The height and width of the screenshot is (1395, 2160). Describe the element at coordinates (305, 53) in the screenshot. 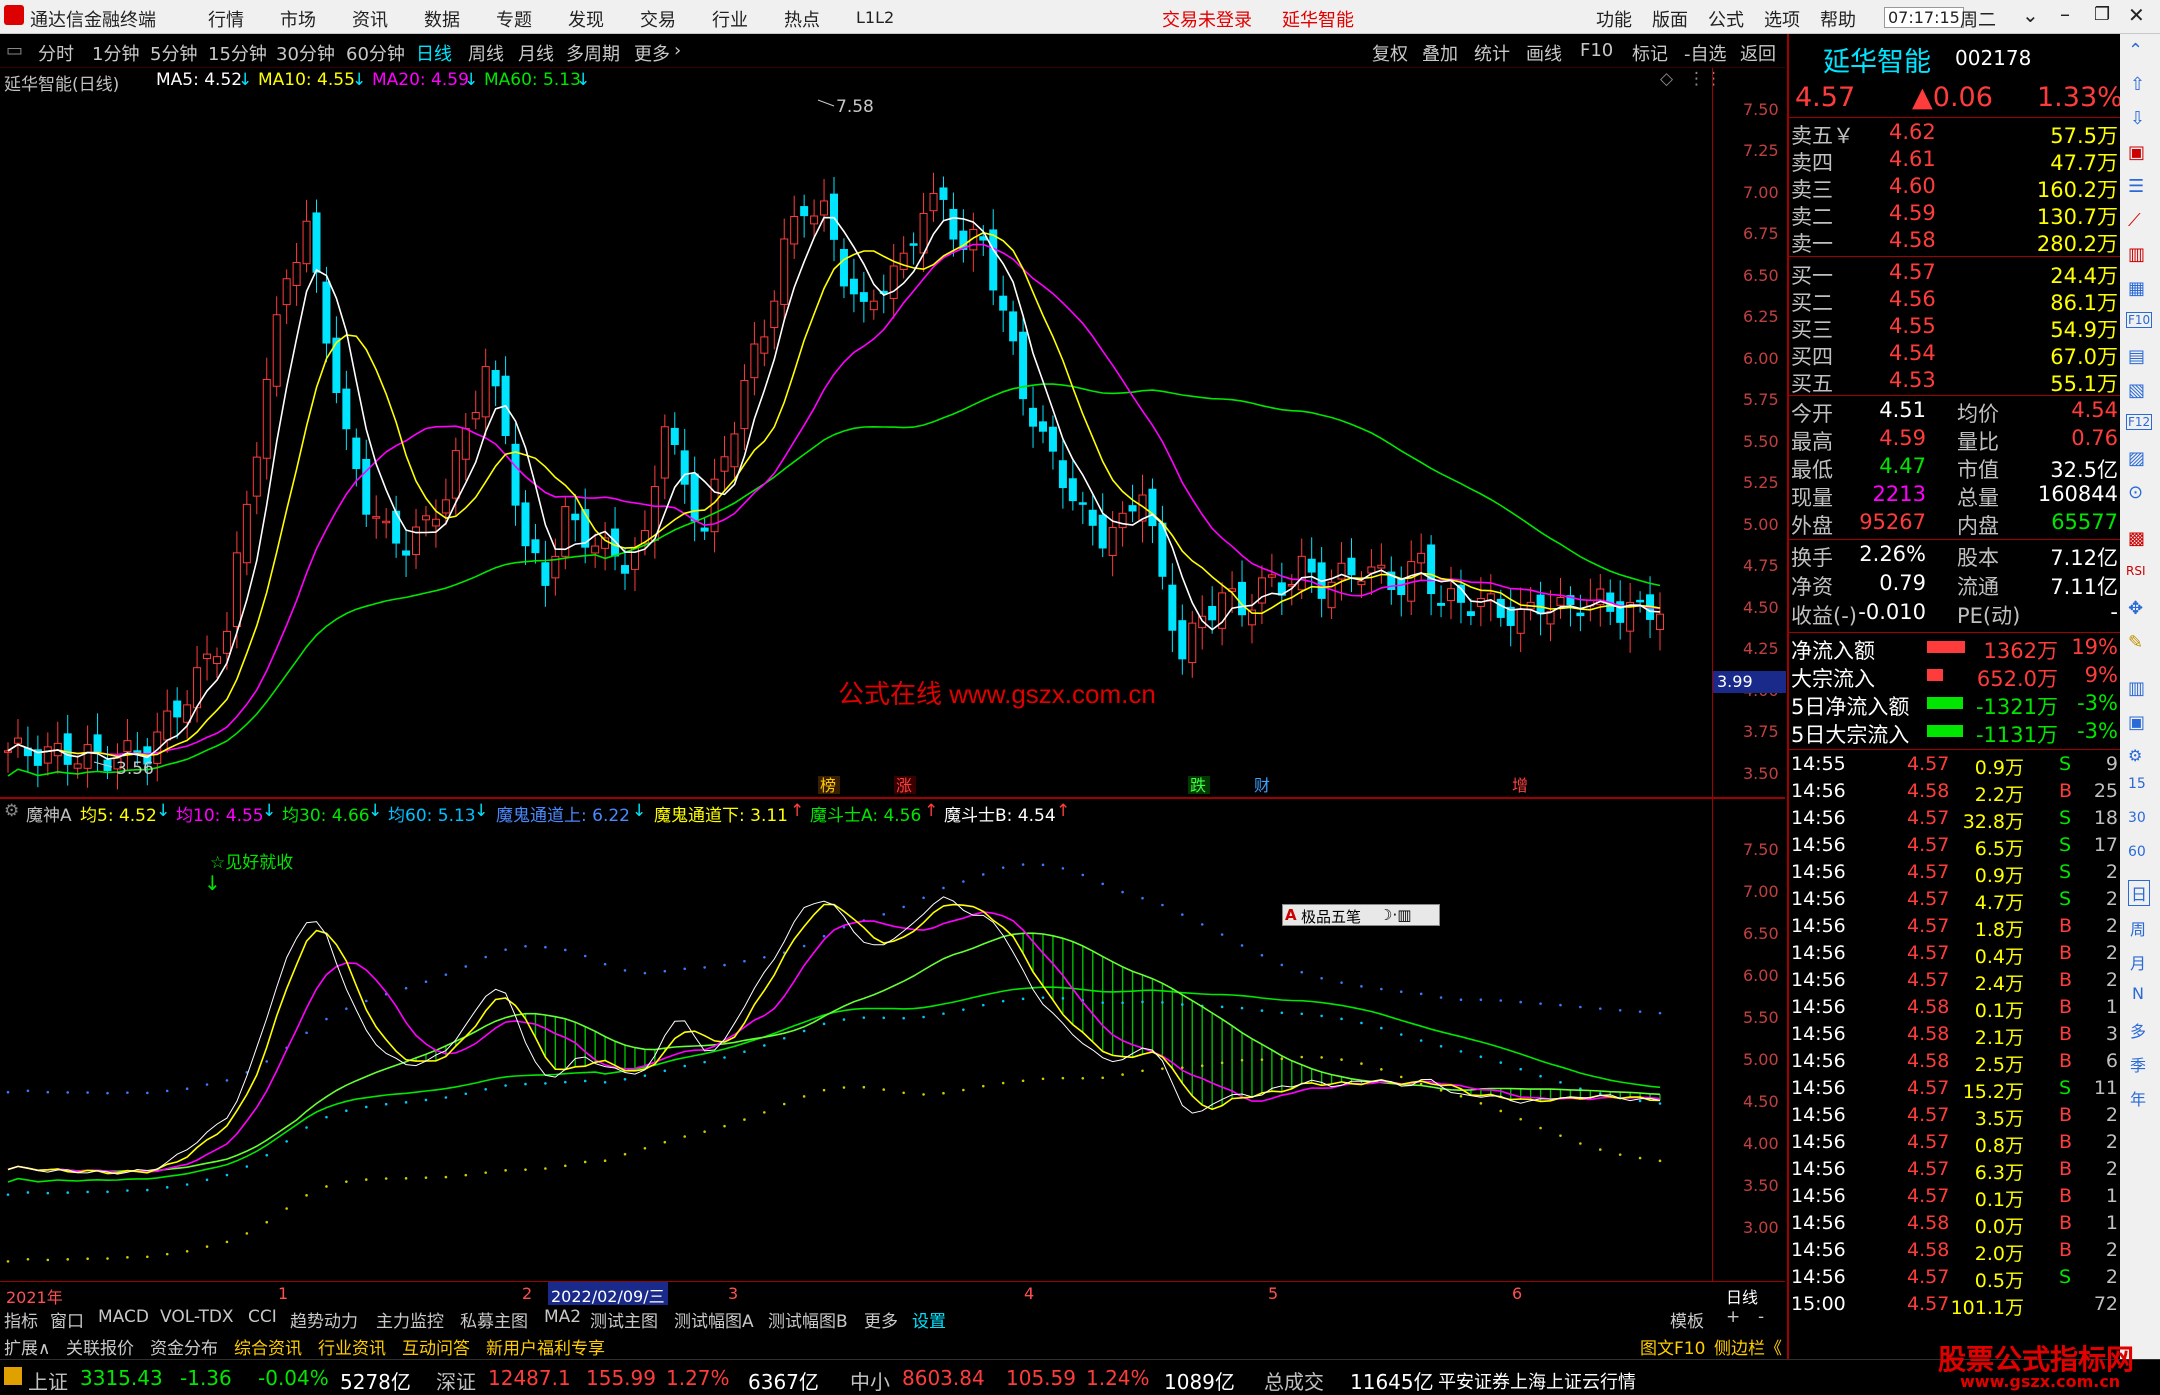

I see `period-30min: 30分钟` at that location.